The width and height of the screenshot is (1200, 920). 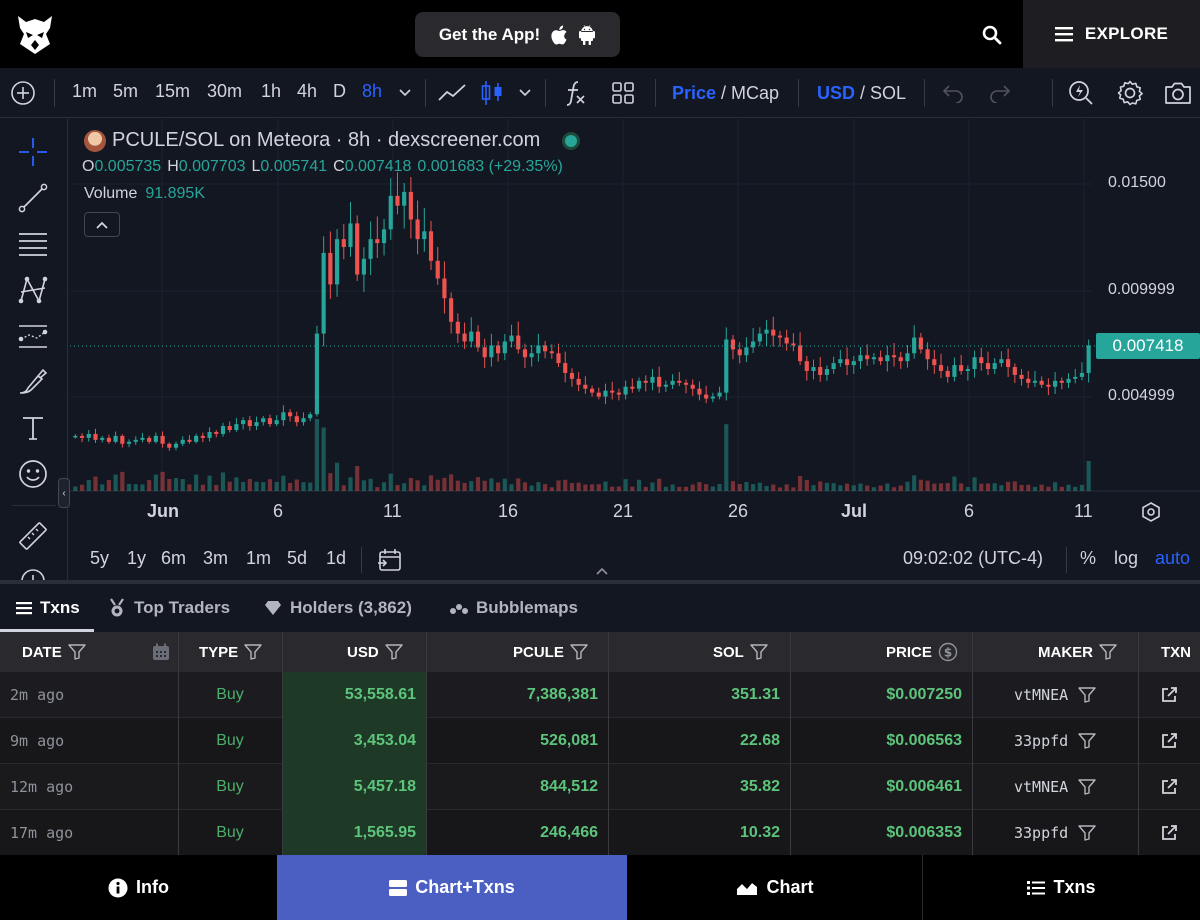 What do you see at coordinates (33, 573) in the screenshot?
I see `zoom-tool` at bounding box center [33, 573].